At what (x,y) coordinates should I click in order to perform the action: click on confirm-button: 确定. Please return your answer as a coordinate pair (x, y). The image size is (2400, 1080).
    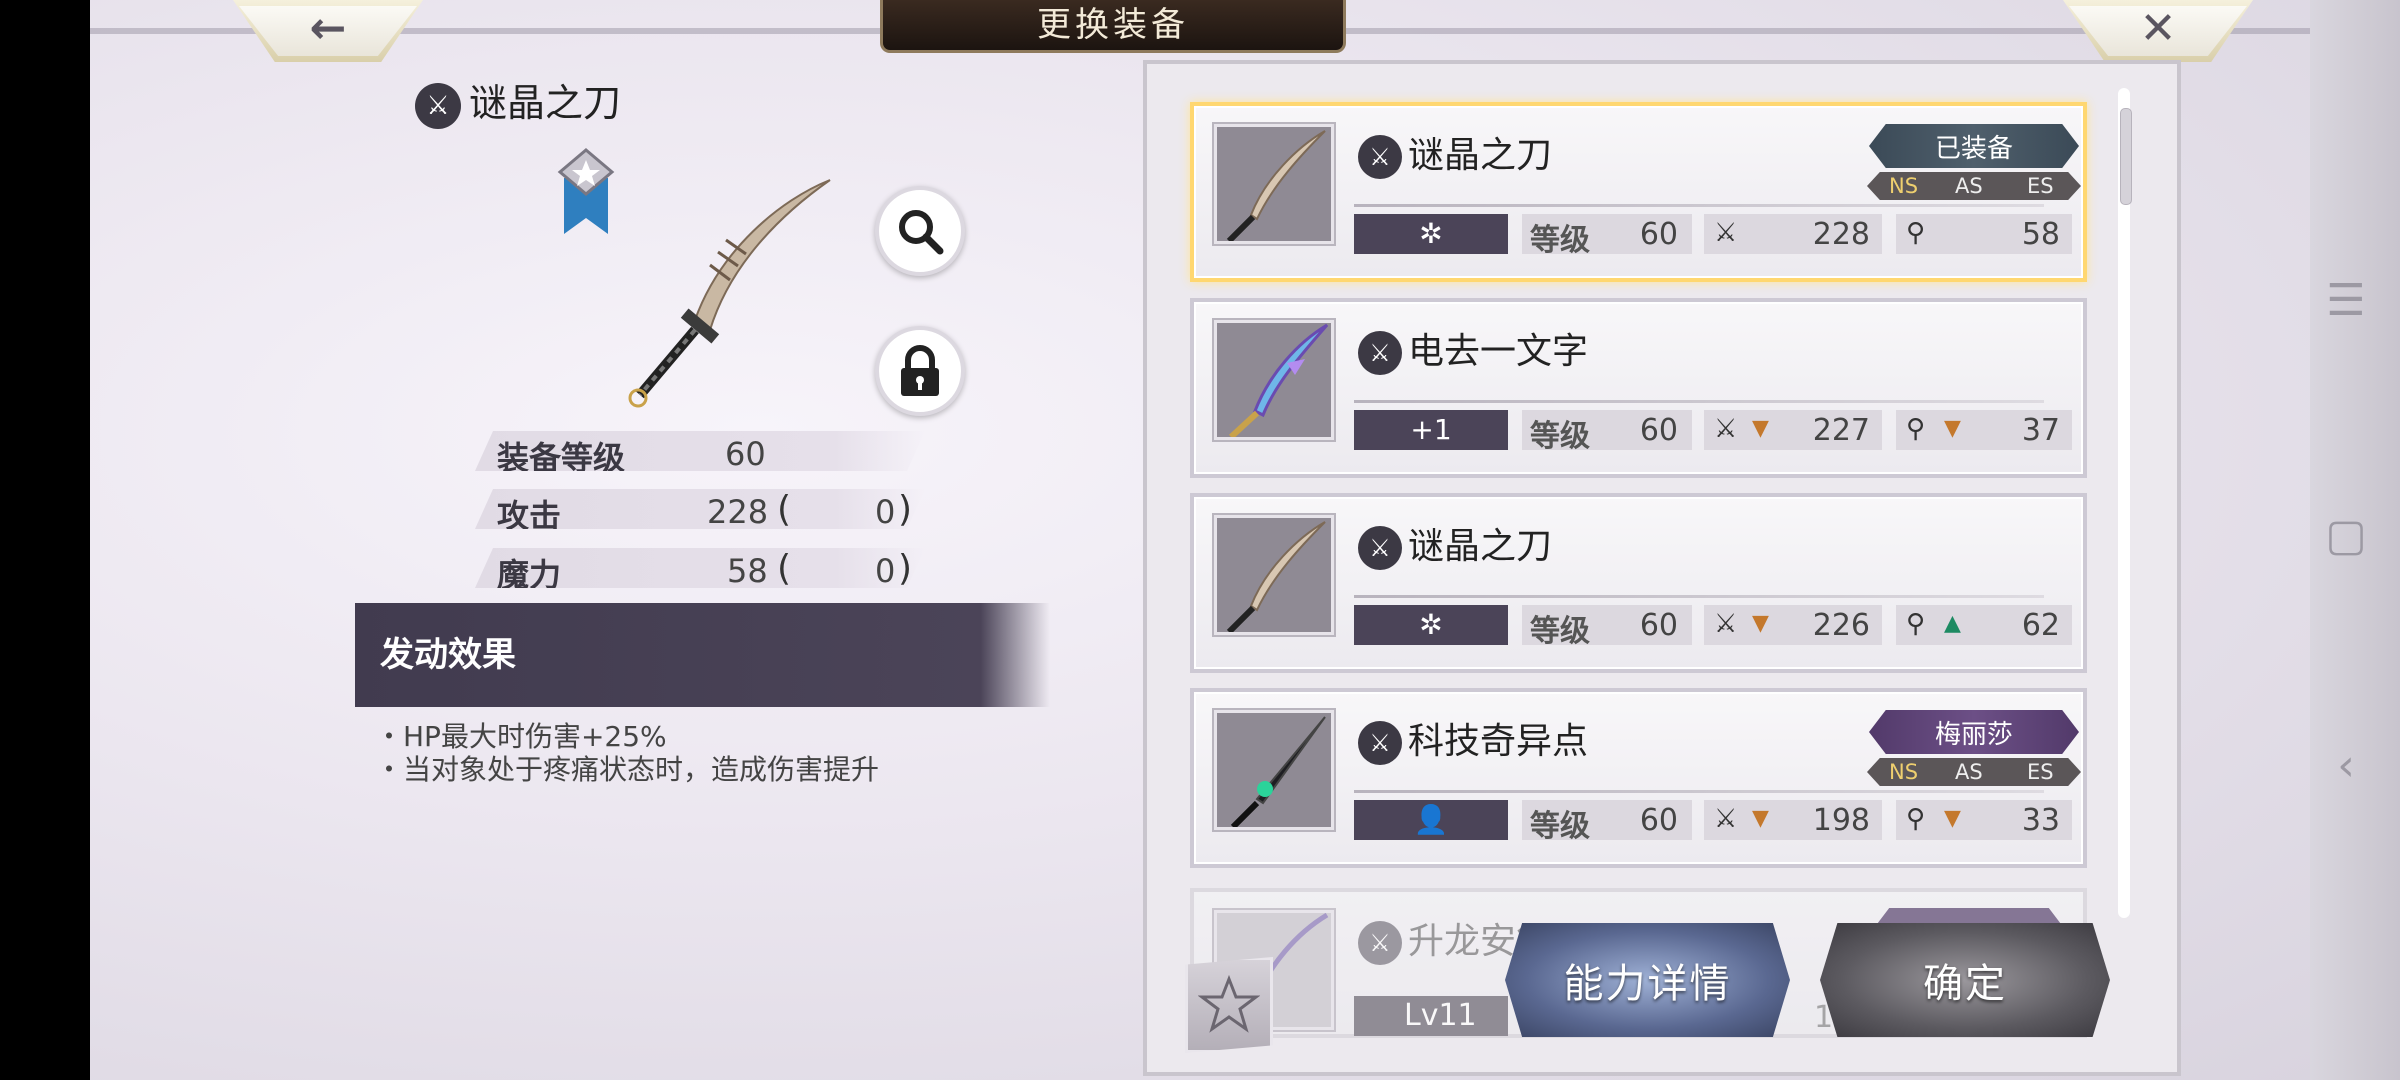
    Looking at the image, I should click on (1965, 980).